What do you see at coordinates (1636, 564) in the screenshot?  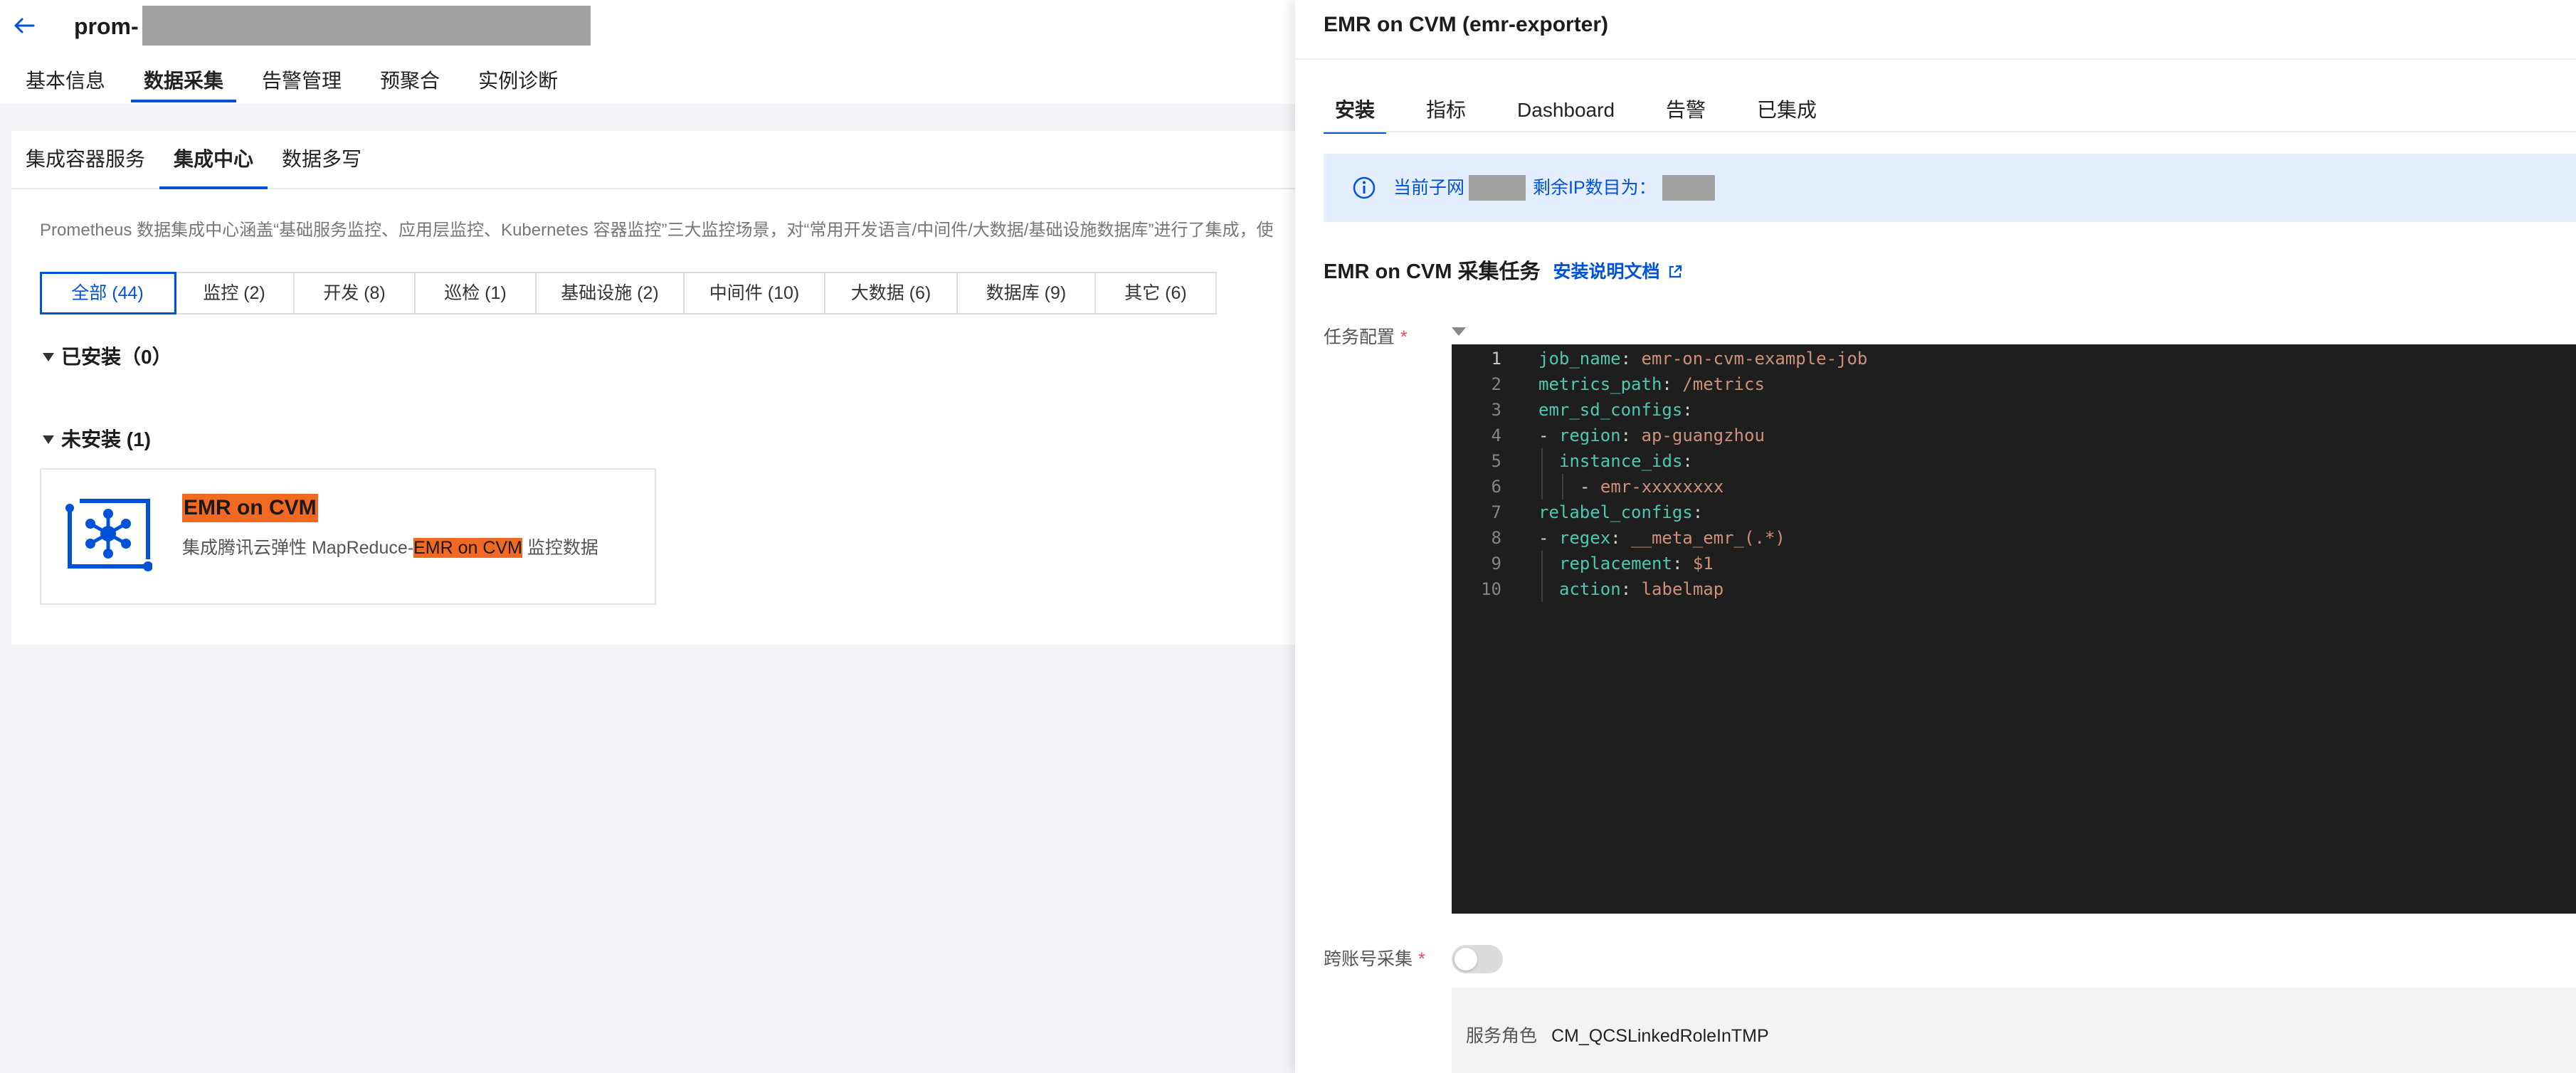 I see `code-text: replacement: $1` at bounding box center [1636, 564].